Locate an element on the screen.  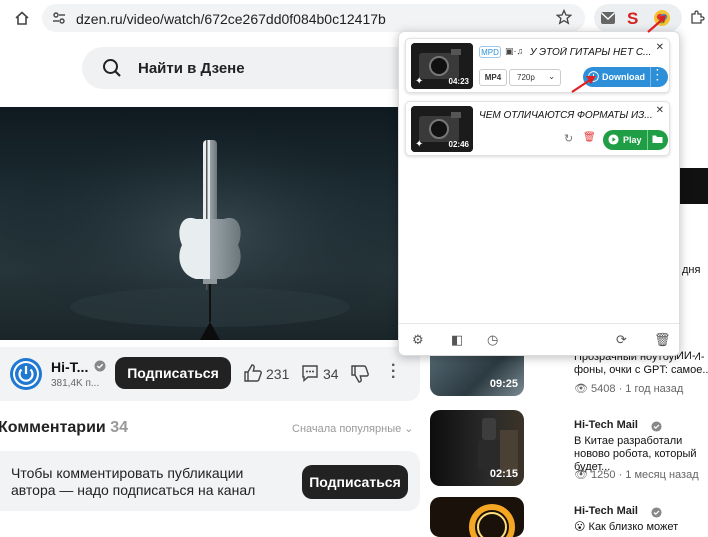
comment-subscribe-button: Подписаться is located at coordinates (355, 482).